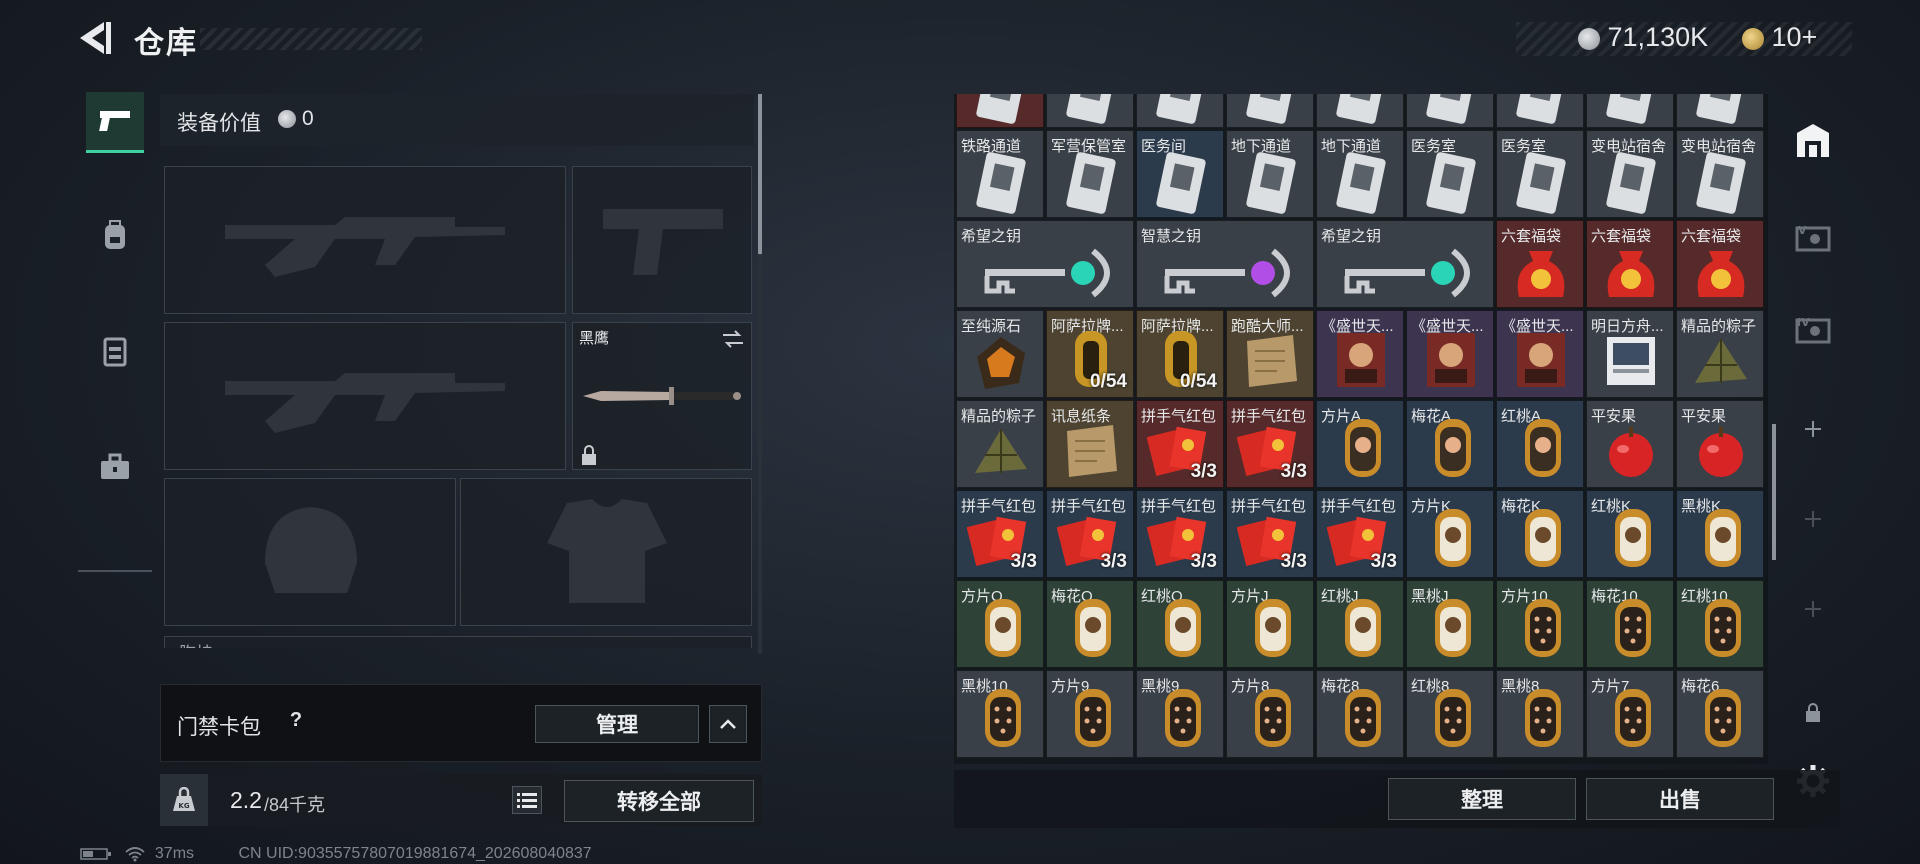  I want to click on storage-item: 西侧办公室, so click(1630, 111).